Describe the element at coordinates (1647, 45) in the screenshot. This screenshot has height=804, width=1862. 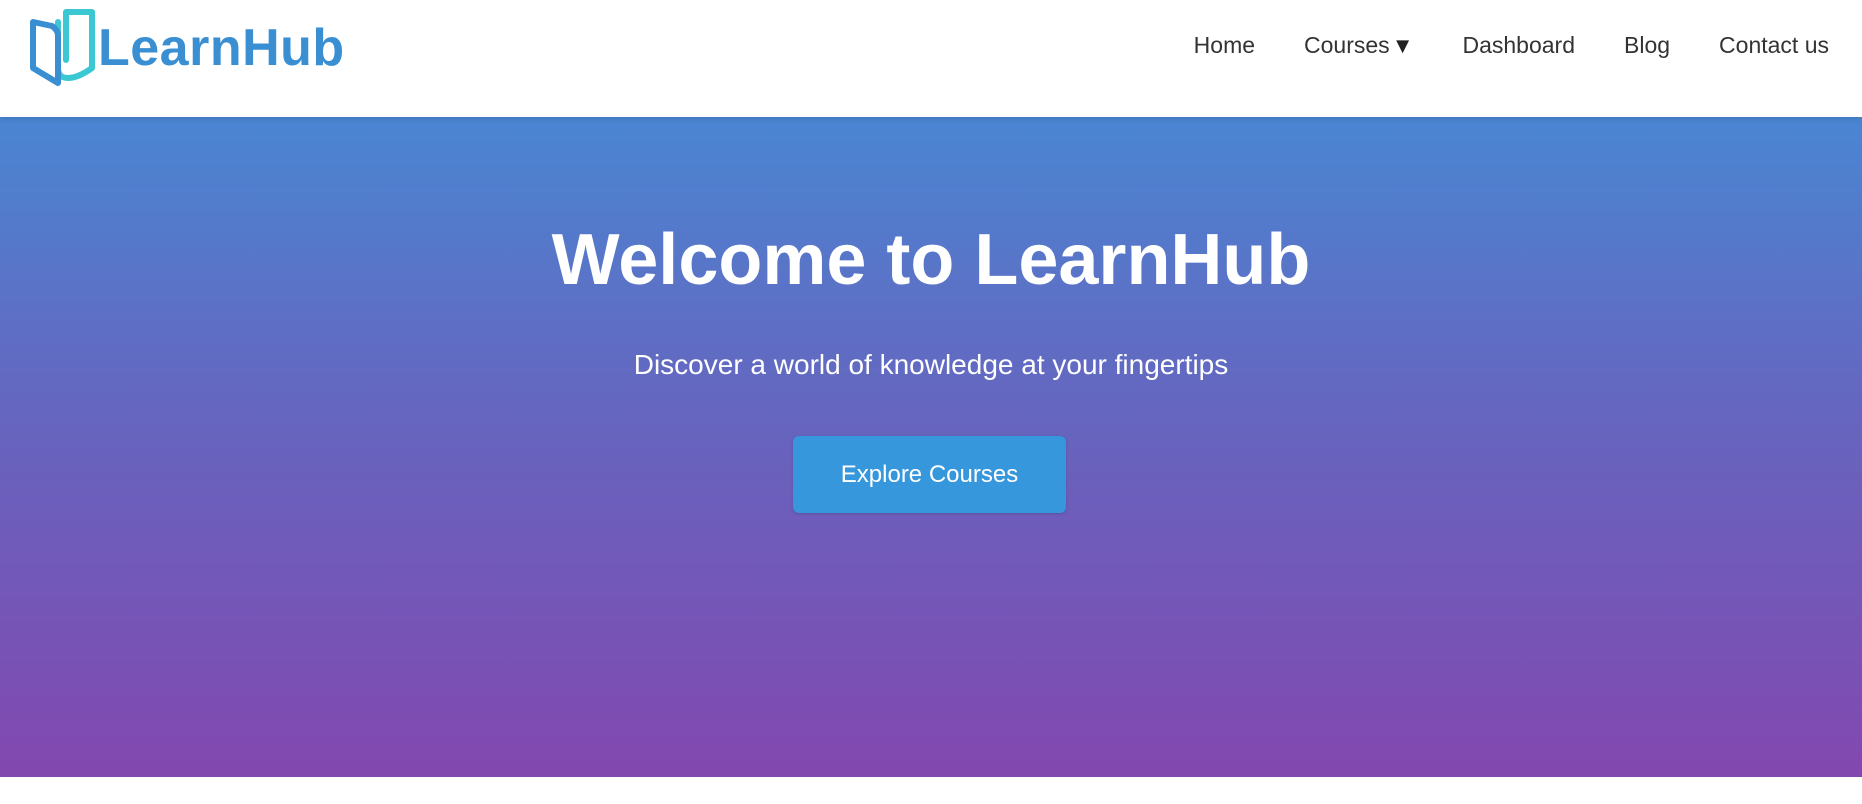
I see `nav-link-blog: Blog` at that location.